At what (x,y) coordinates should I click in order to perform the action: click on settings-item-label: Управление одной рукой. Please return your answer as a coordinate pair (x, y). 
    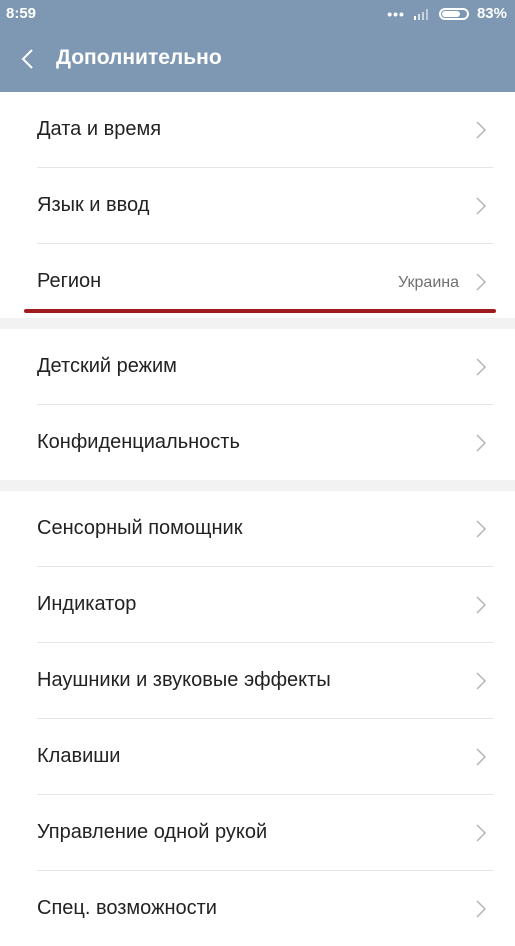
    Looking at the image, I should click on (152, 832).